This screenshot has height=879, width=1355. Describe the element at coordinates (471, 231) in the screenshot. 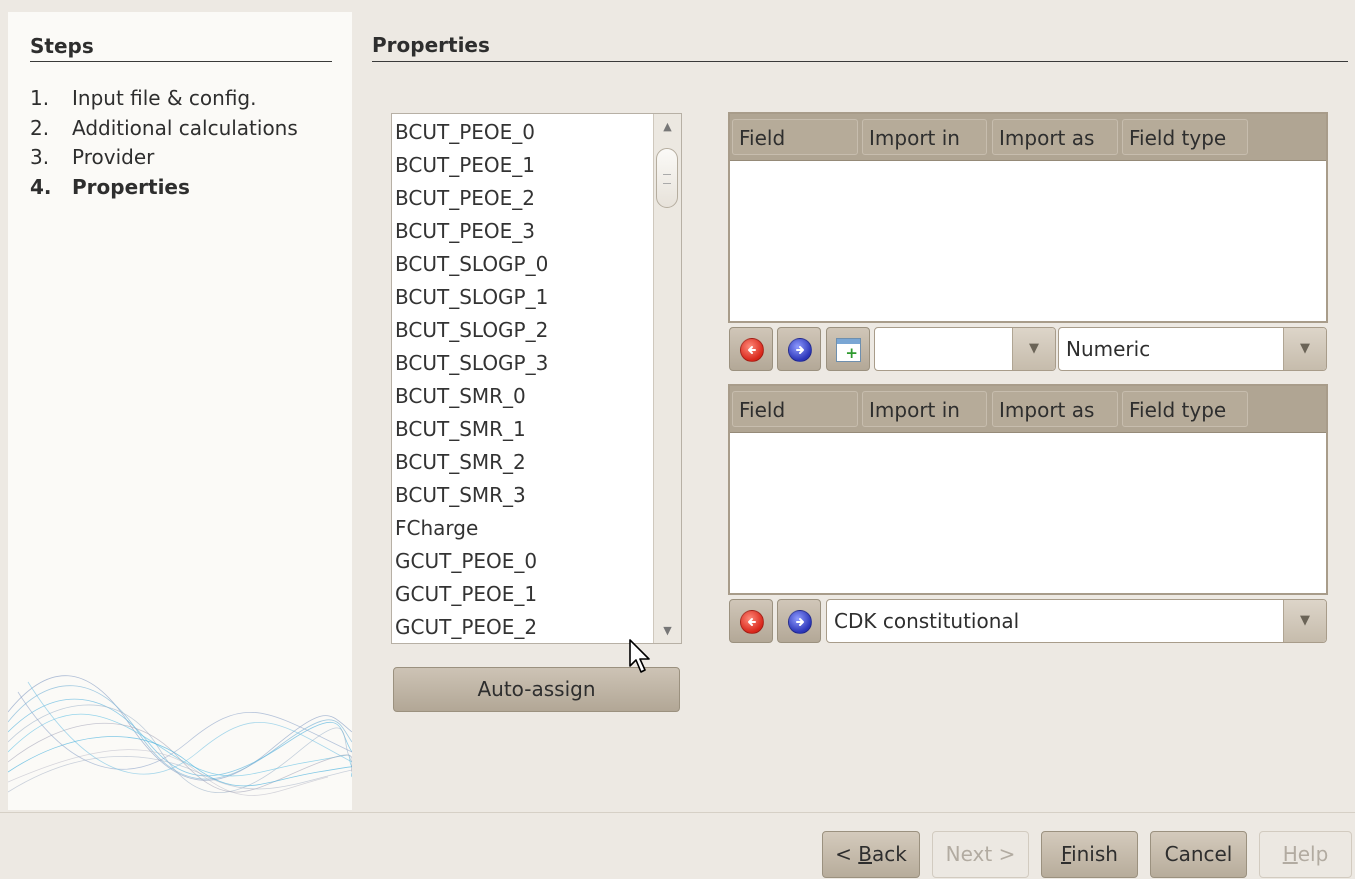

I see `property-list-item: BCUT_PEOE_3` at that location.